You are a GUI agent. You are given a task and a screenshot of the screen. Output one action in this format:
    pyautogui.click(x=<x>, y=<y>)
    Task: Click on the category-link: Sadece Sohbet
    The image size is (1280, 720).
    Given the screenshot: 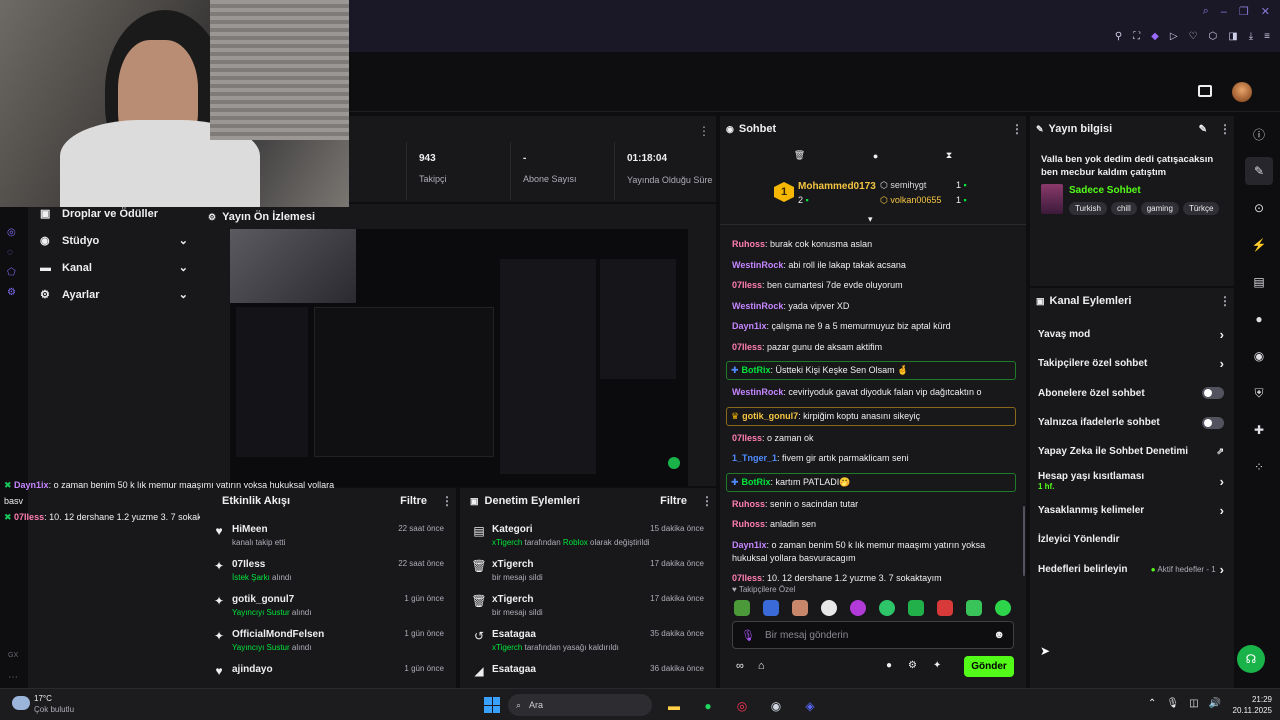 What is the action you would take?
    pyautogui.click(x=1105, y=190)
    